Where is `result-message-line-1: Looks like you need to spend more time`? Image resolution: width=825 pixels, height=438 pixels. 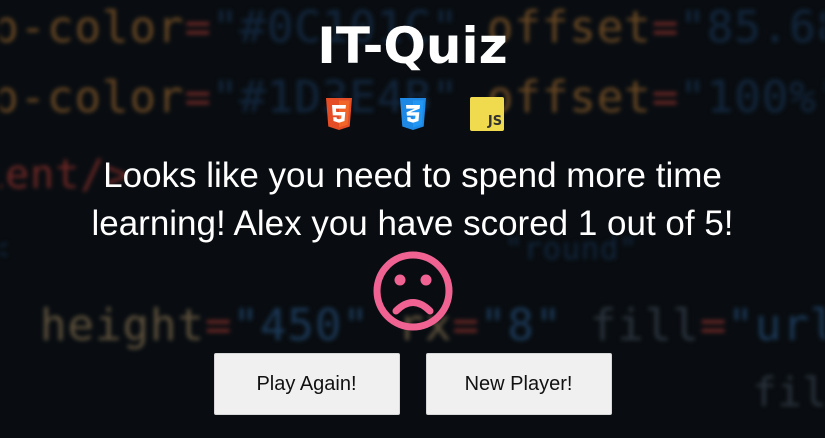 result-message-line-1: Looks like you need to spend more time is located at coordinates (412, 175).